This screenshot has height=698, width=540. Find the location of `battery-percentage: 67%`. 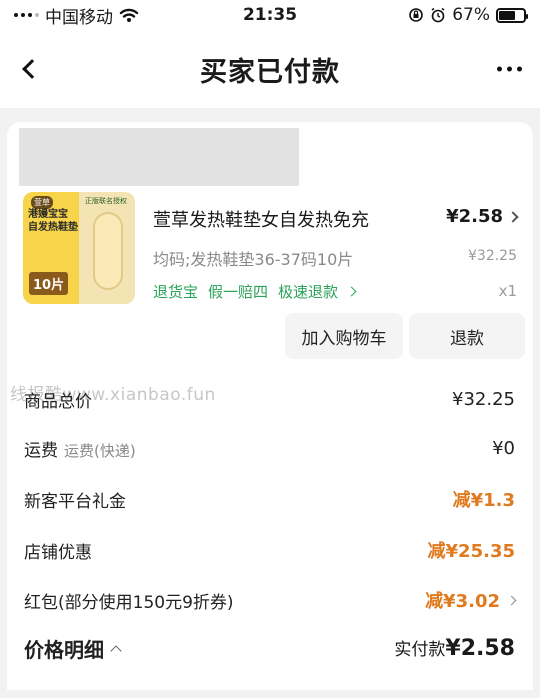

battery-percentage: 67% is located at coordinates (471, 15).